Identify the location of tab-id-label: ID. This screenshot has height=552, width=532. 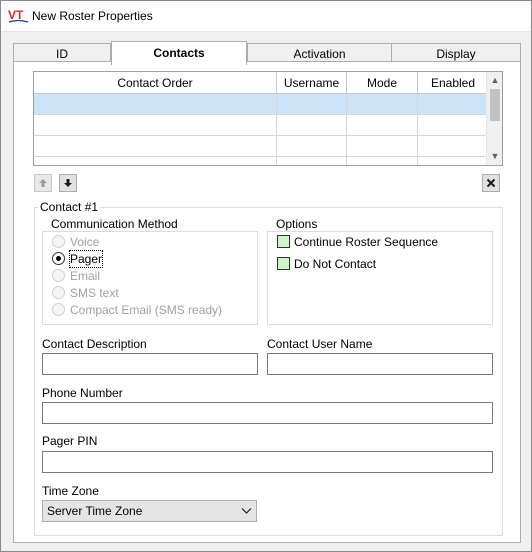
(62, 54).